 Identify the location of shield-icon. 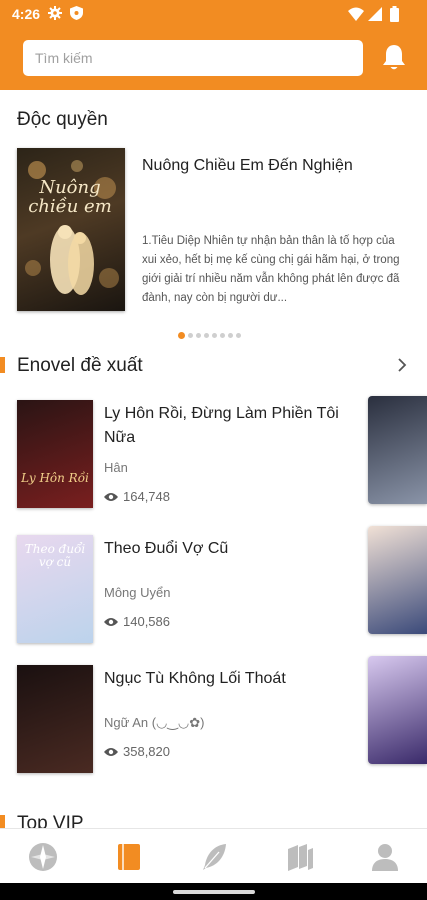
(76, 13).